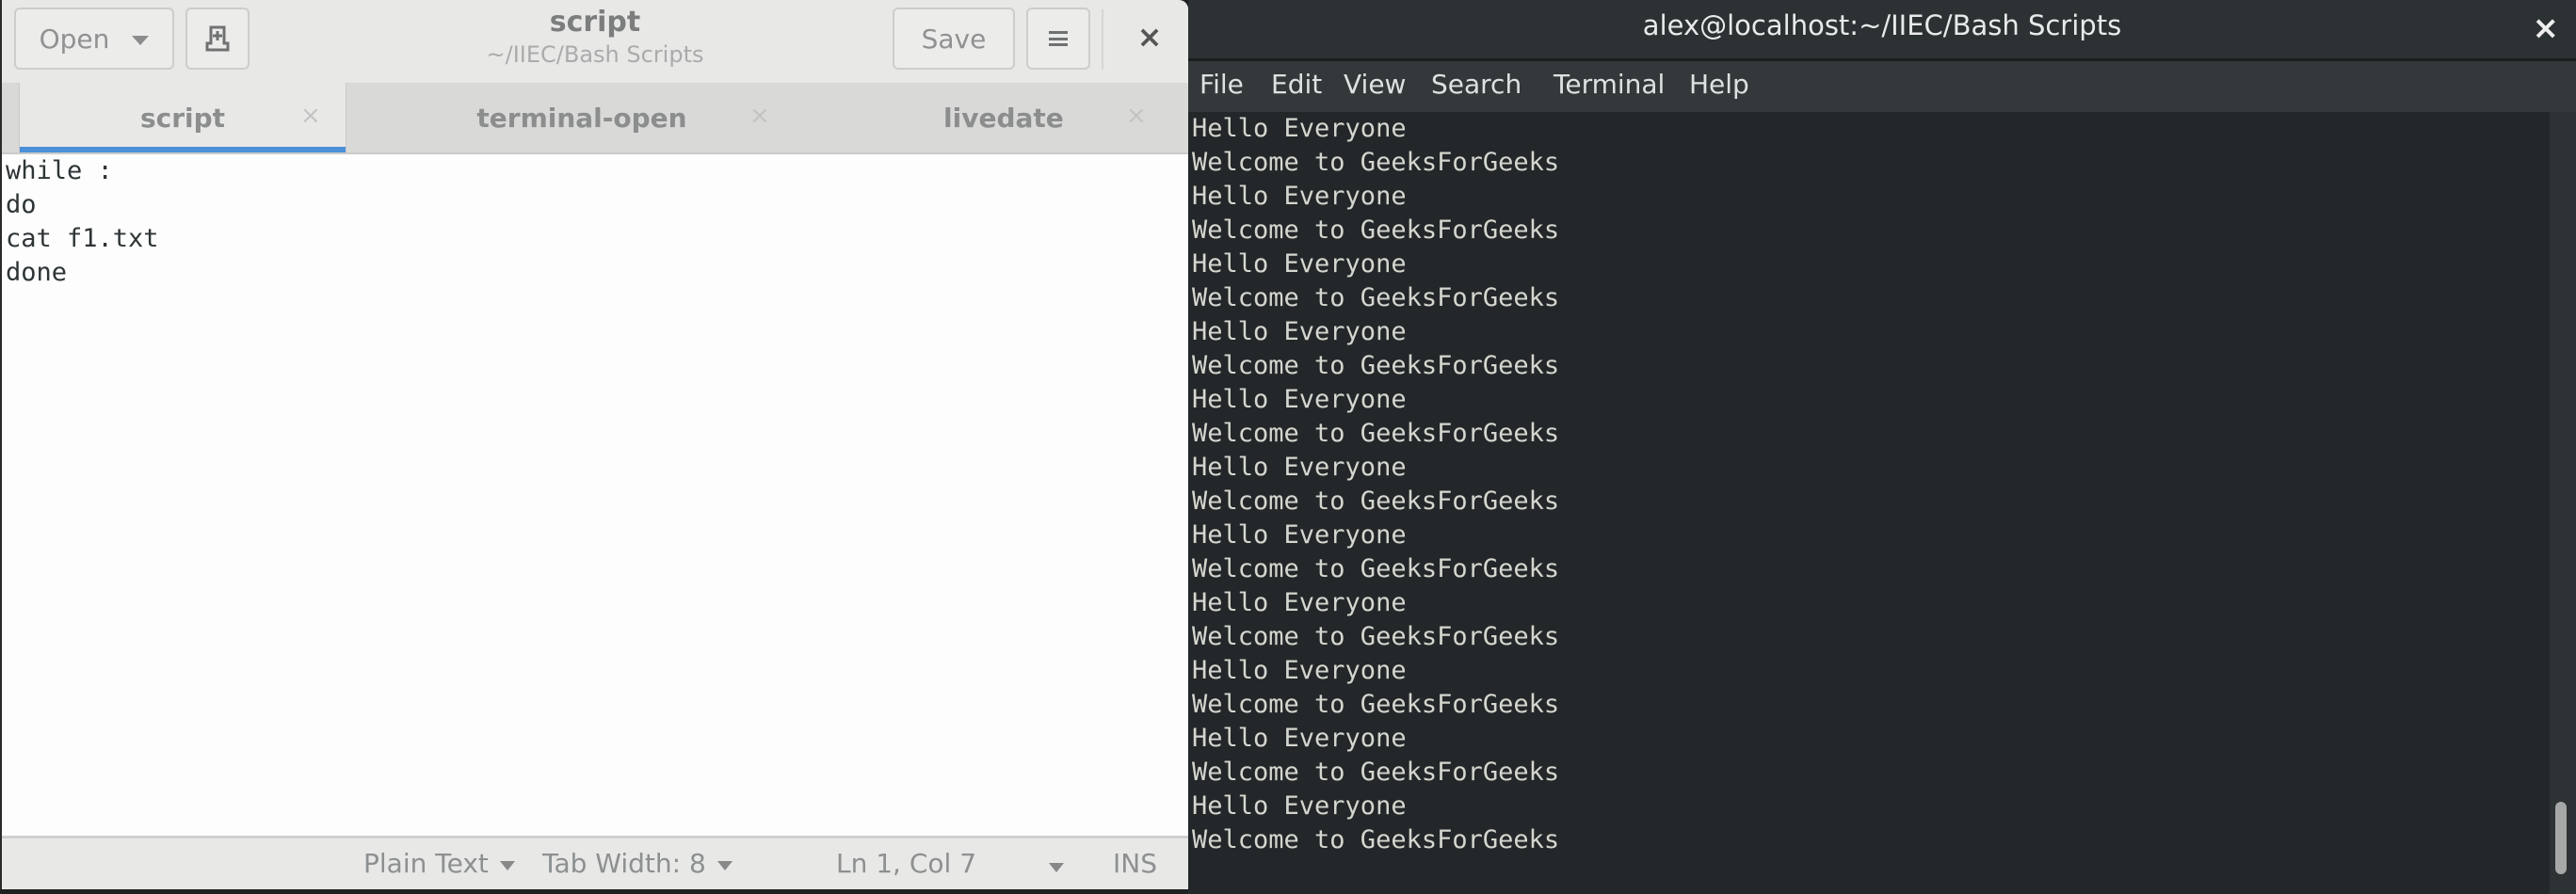  I want to click on tab-width-label: Tab Width: 8, so click(624, 863).